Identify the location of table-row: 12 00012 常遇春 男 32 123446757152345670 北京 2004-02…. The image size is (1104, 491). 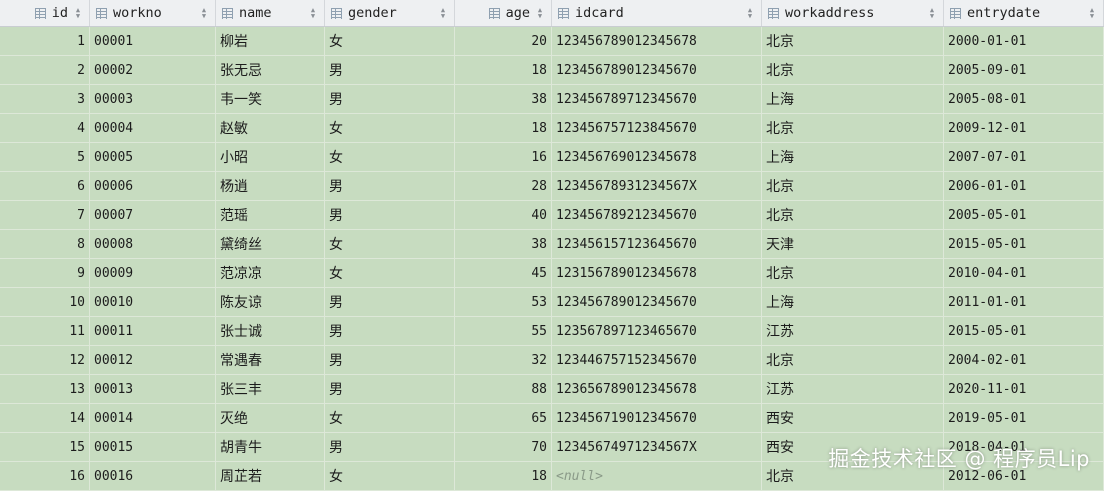
(552, 360).